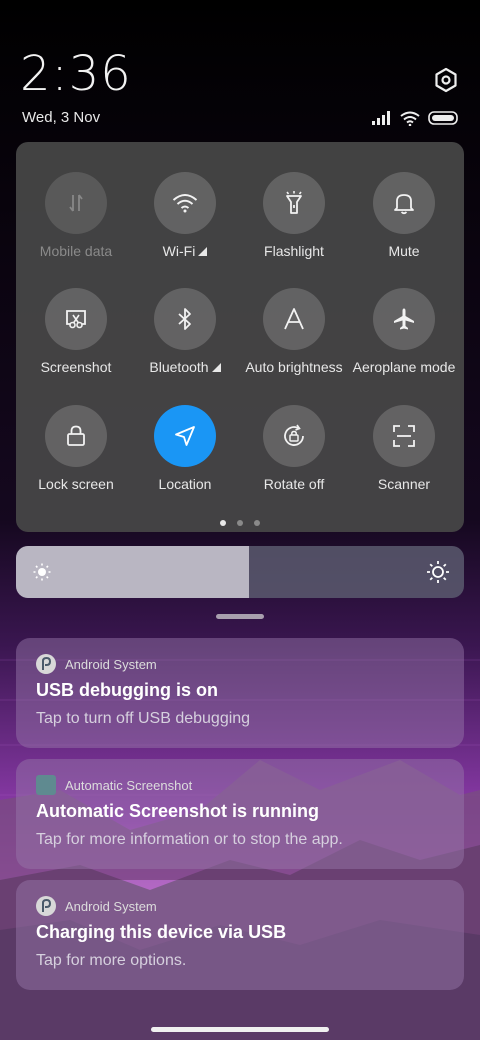 Image resolution: width=480 pixels, height=1040 pixels. I want to click on settings-button, so click(446, 80).